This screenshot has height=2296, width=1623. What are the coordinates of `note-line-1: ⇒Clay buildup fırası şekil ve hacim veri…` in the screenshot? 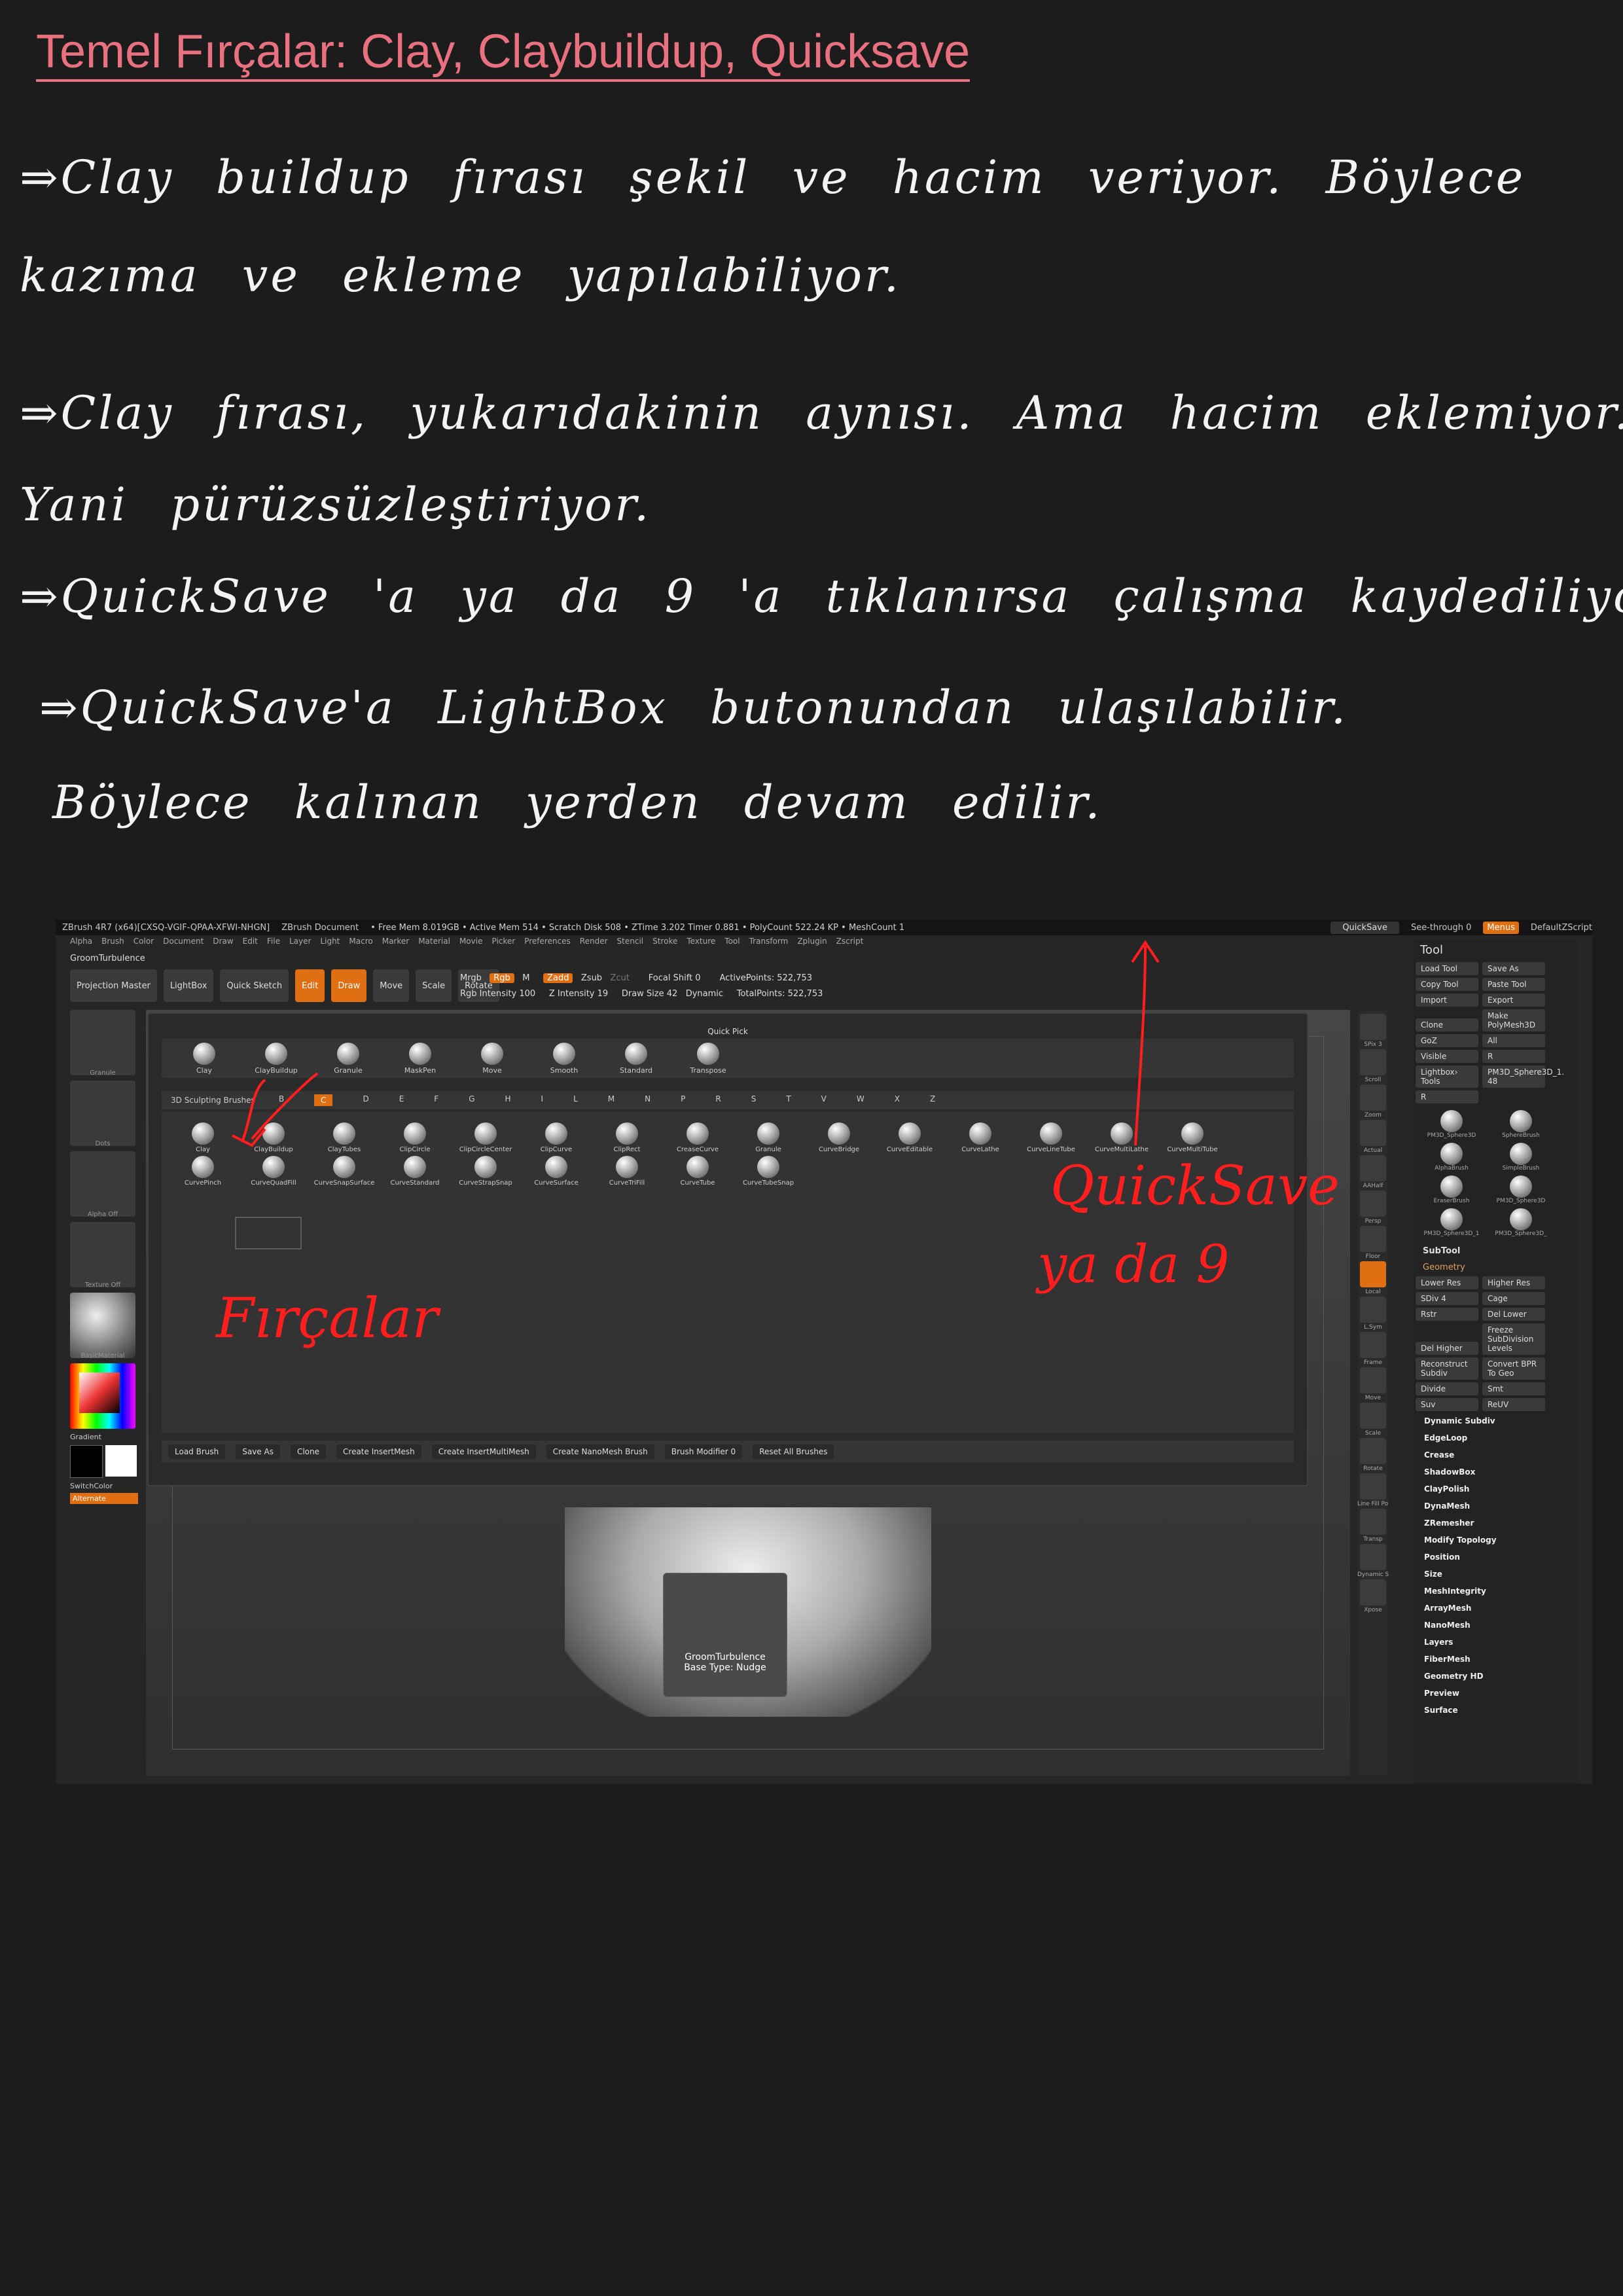 It's located at (773, 177).